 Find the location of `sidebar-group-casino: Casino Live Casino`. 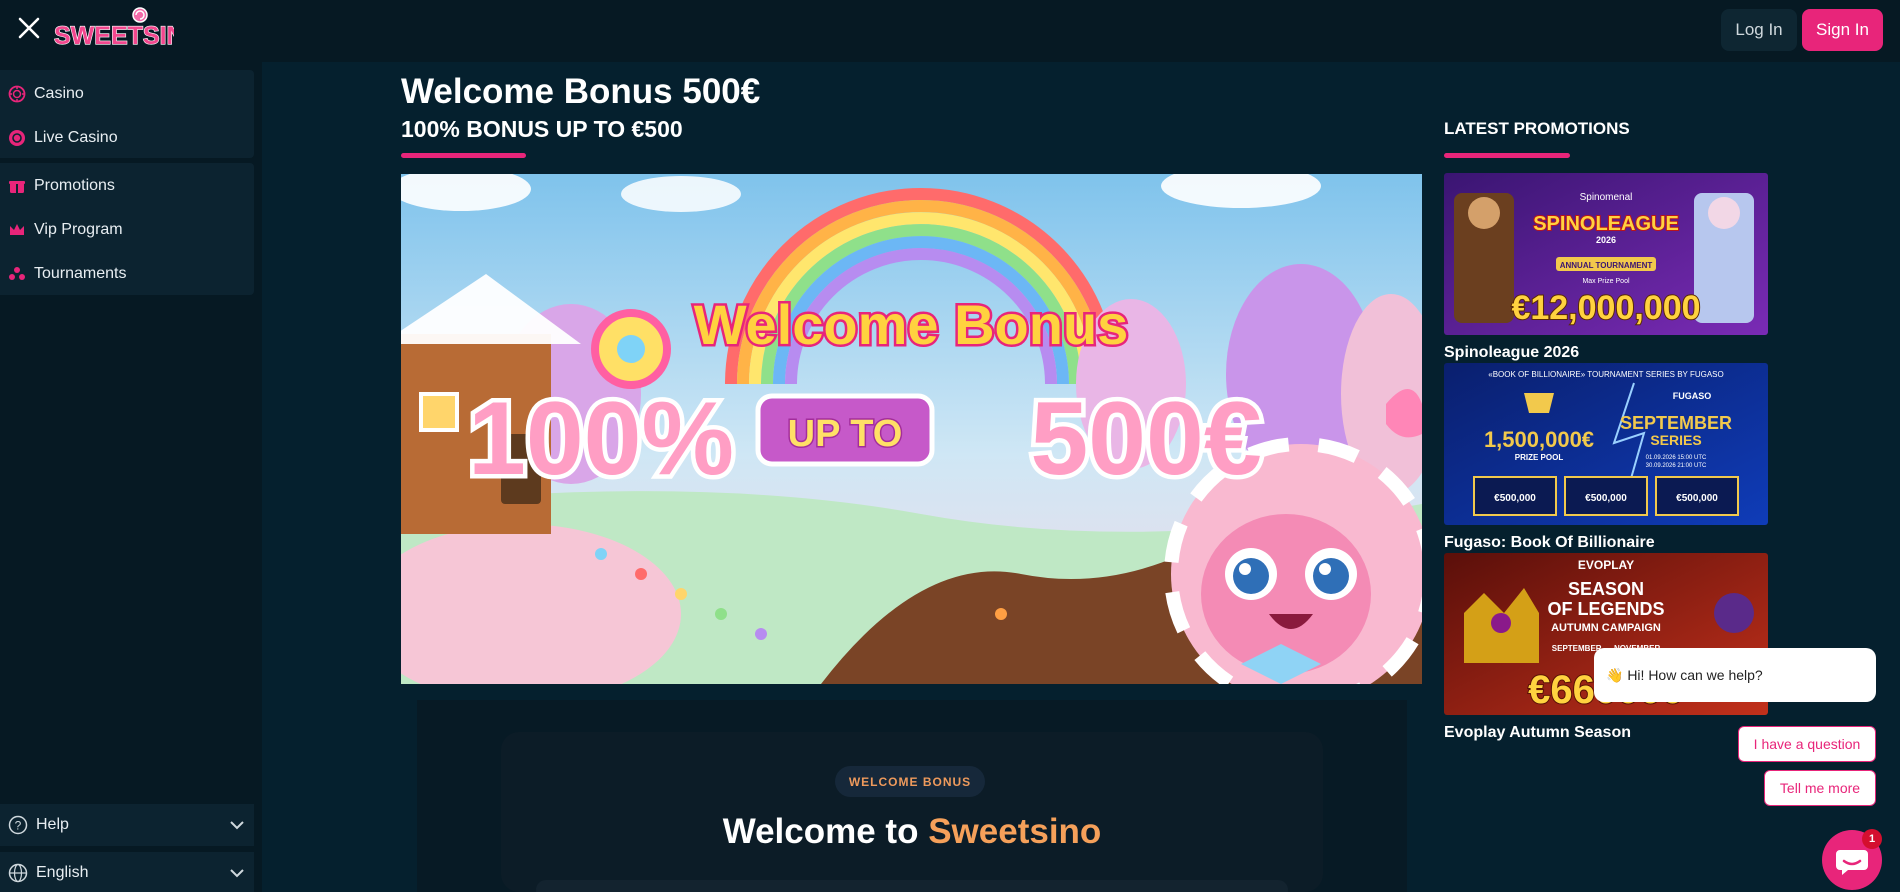

sidebar-group-casino: Casino Live Casino is located at coordinates (127, 114).